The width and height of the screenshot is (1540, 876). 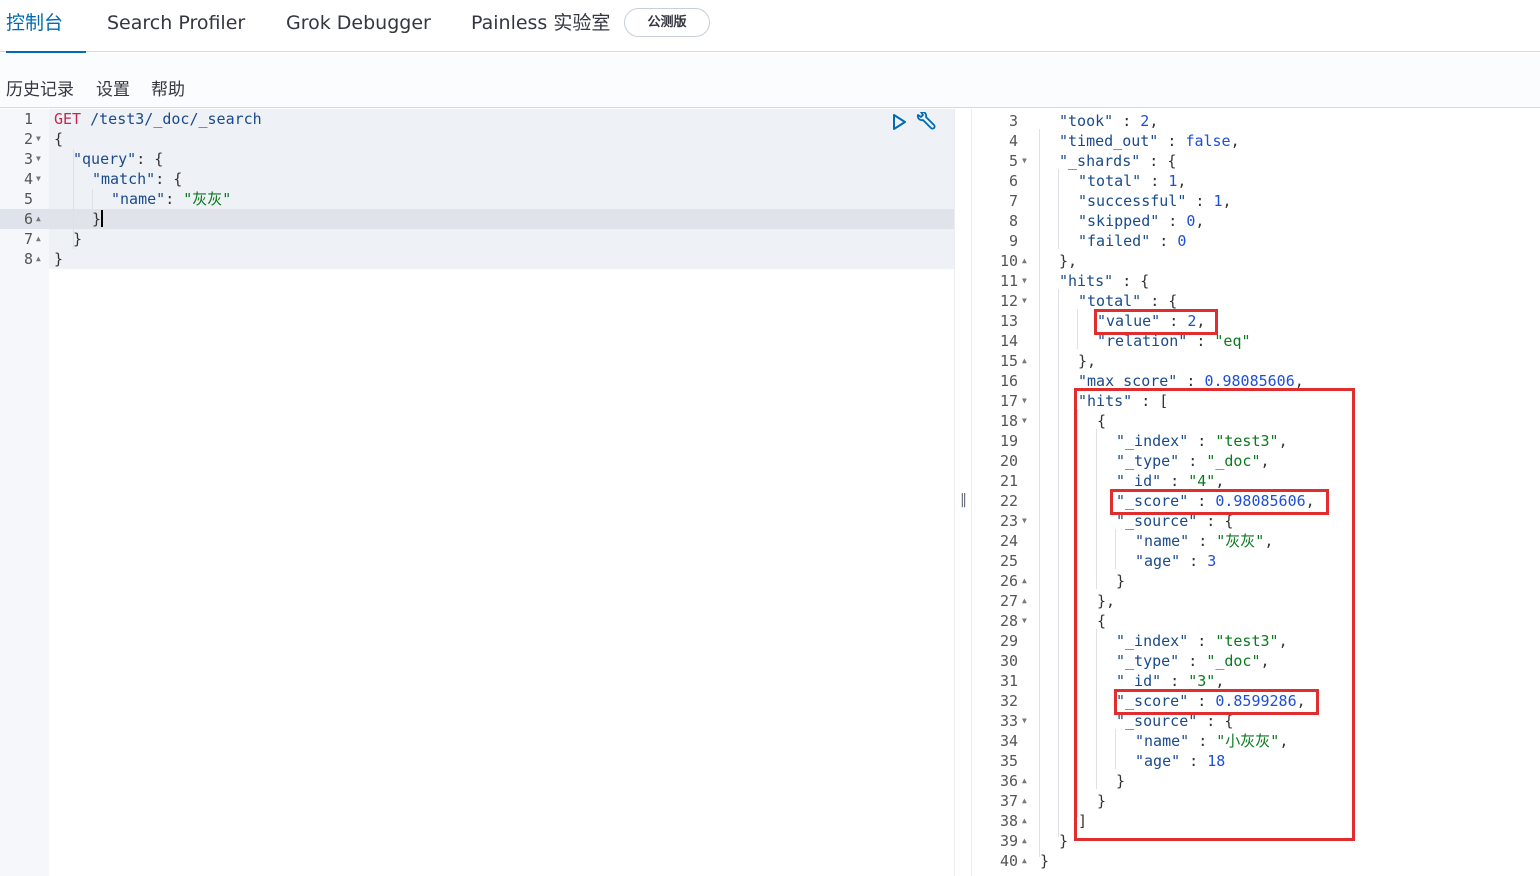 I want to click on line-number: 1, so click(x=28, y=119).